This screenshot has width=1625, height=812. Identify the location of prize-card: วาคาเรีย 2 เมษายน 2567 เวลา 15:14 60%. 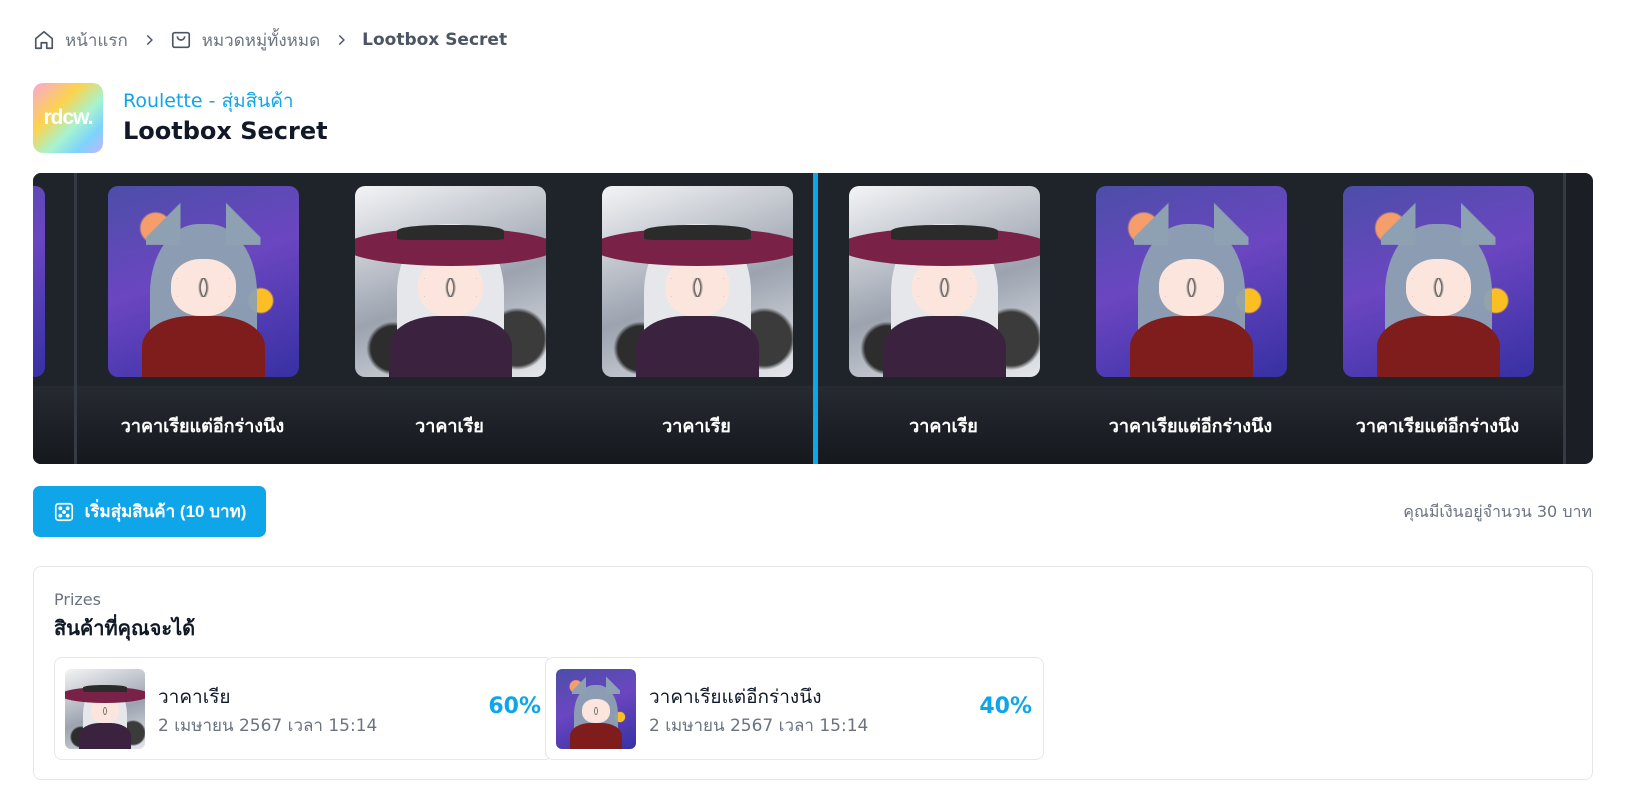
(303, 708).